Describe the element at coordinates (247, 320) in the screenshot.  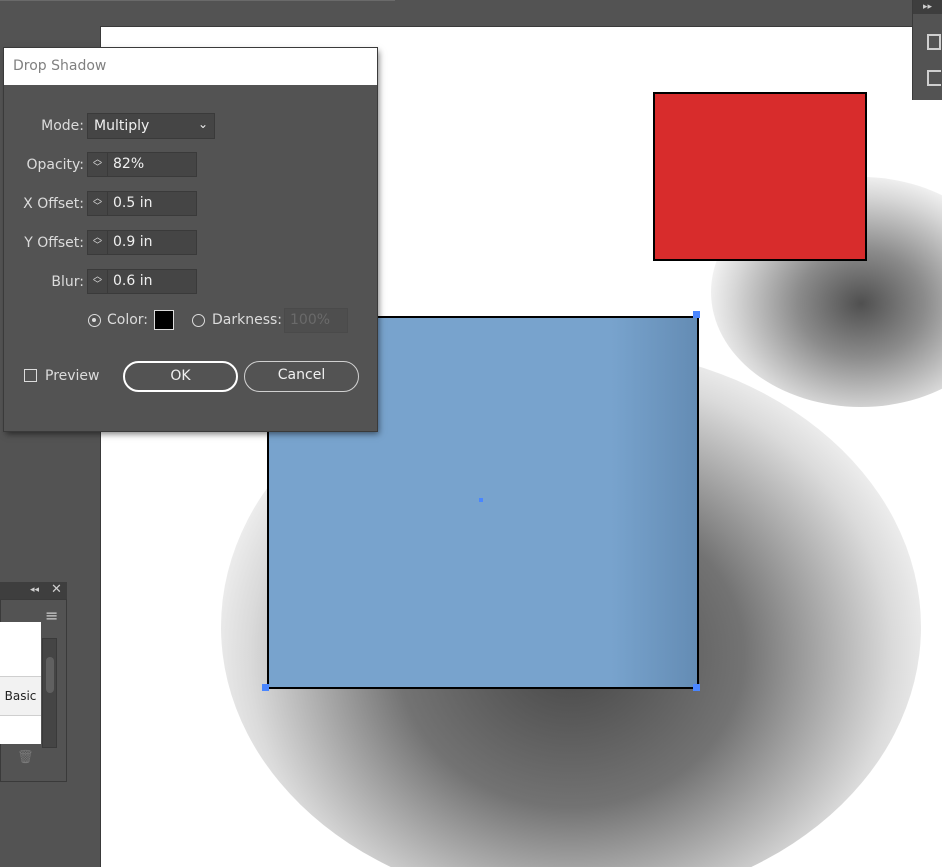
I see `darkness-label: Darkness:` at that location.